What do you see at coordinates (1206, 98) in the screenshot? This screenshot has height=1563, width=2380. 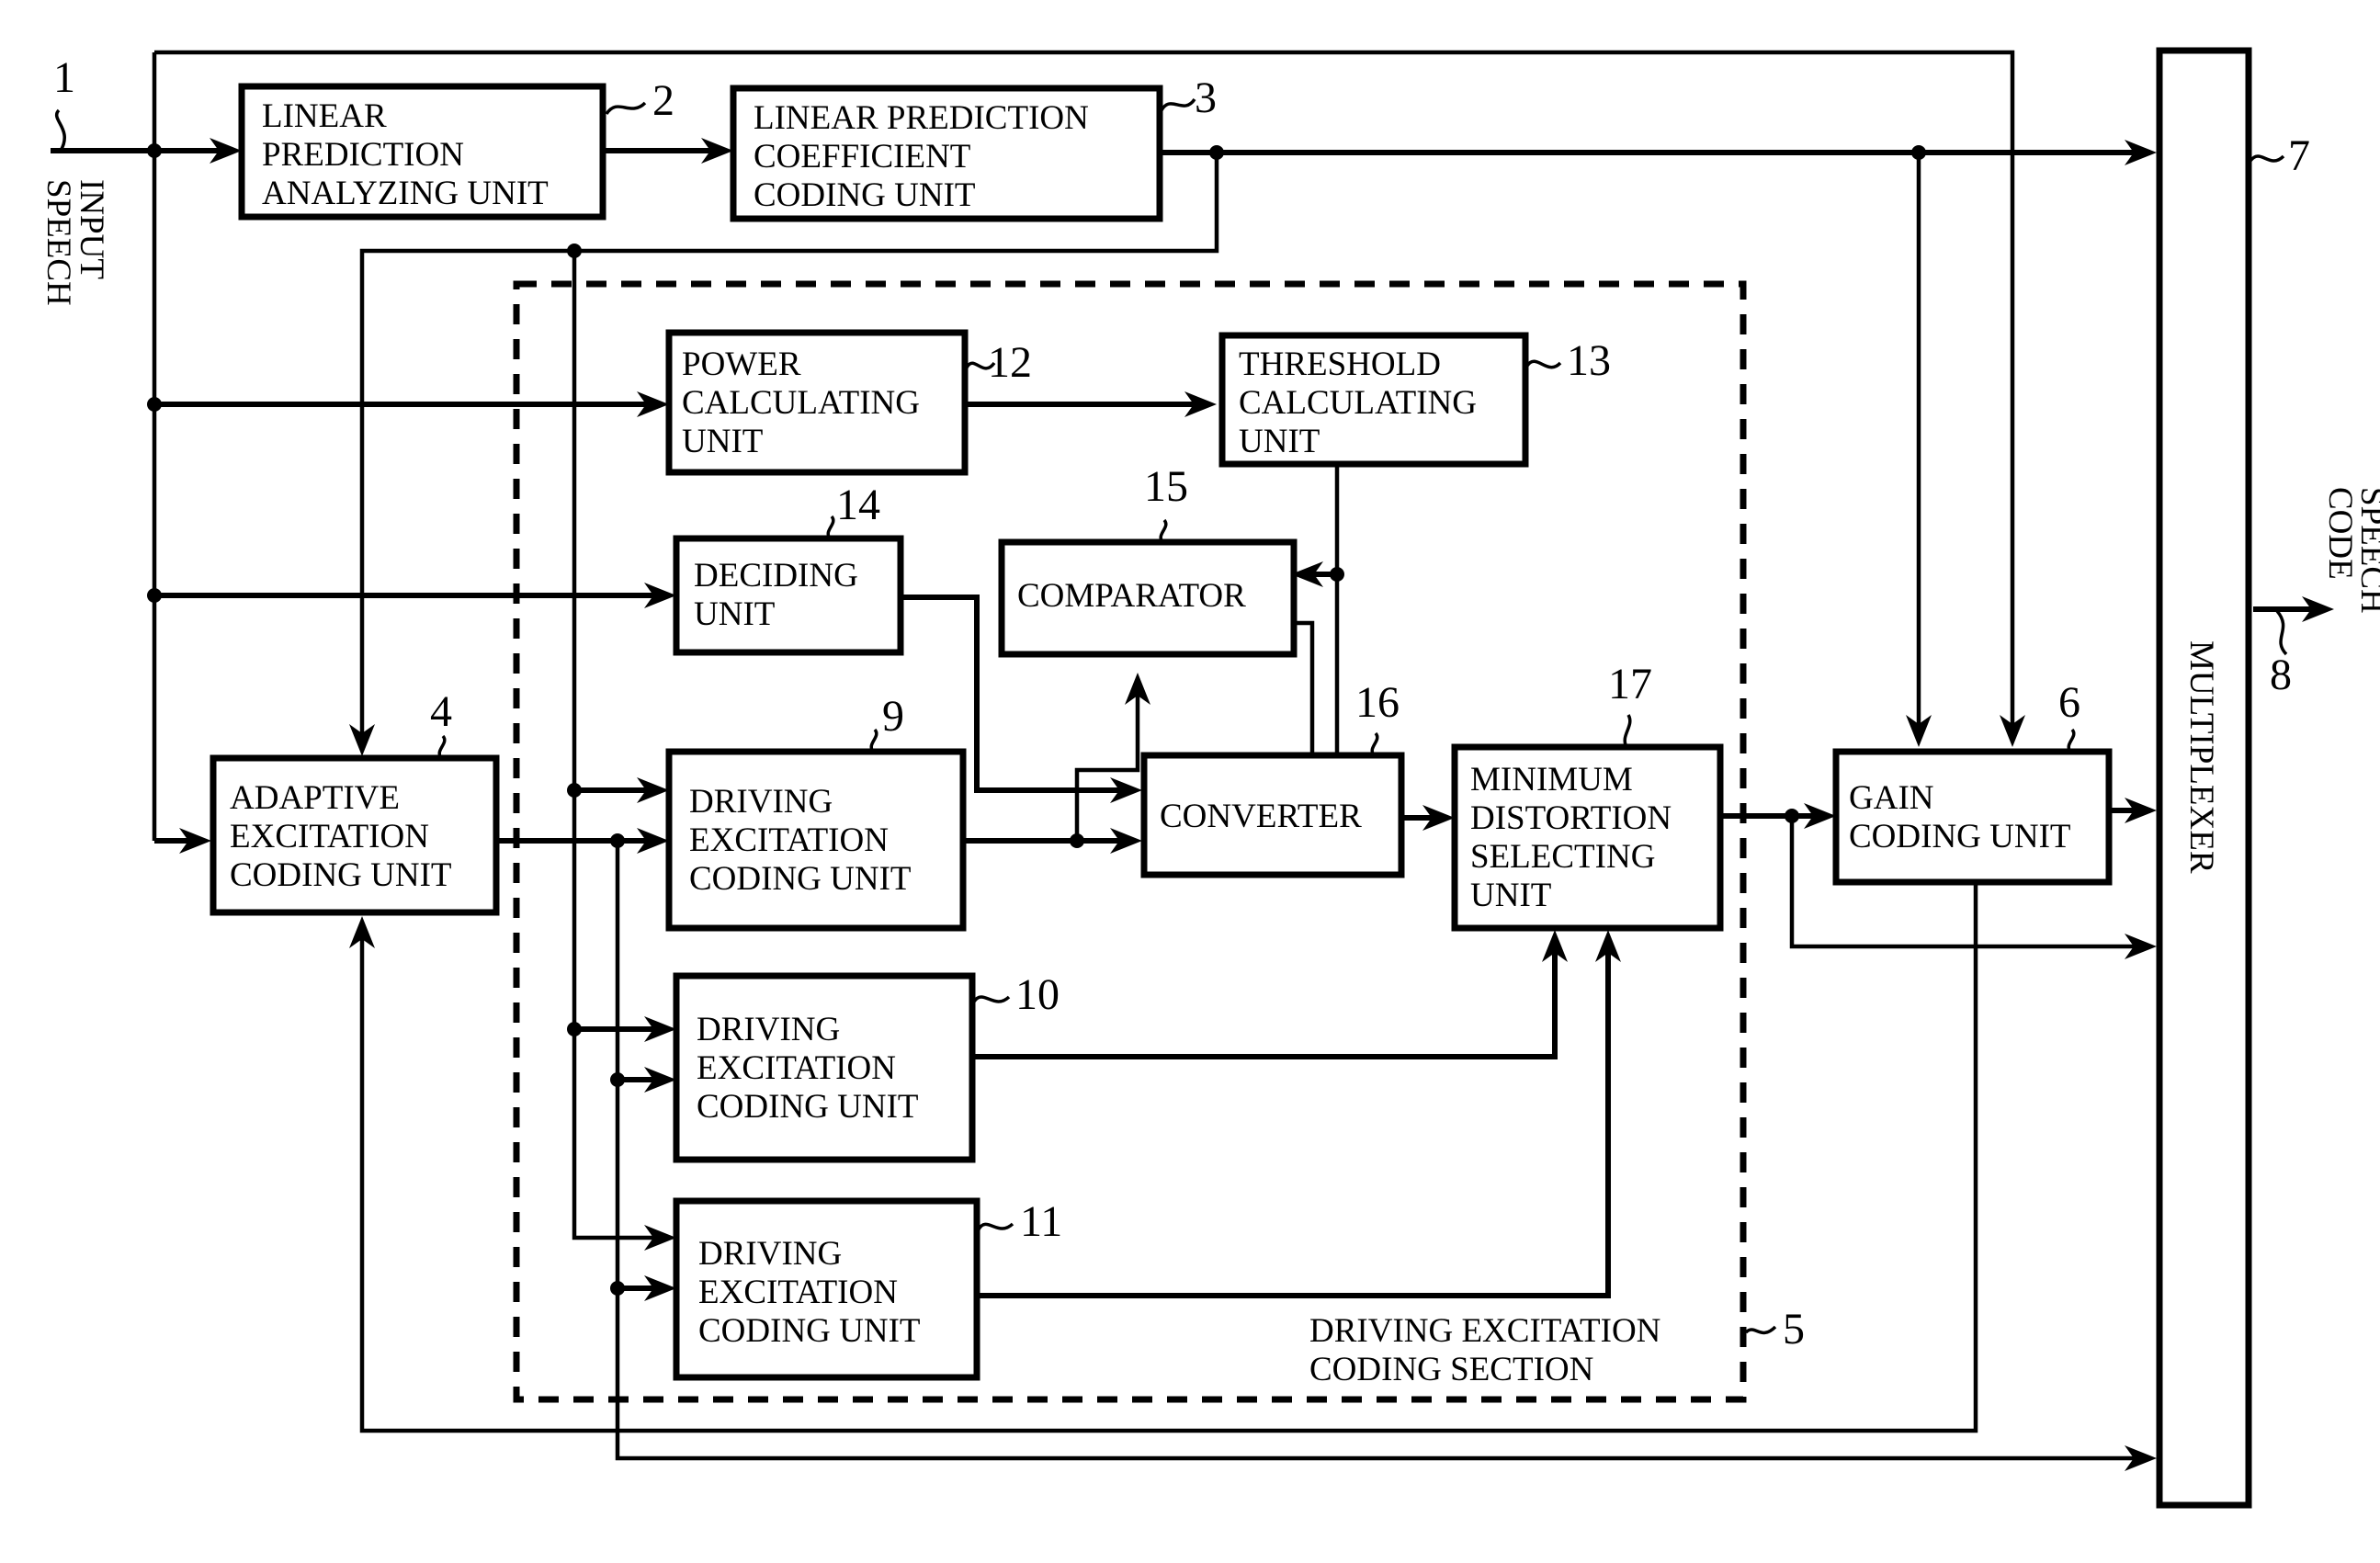 I see `ref-numeral: 3` at bounding box center [1206, 98].